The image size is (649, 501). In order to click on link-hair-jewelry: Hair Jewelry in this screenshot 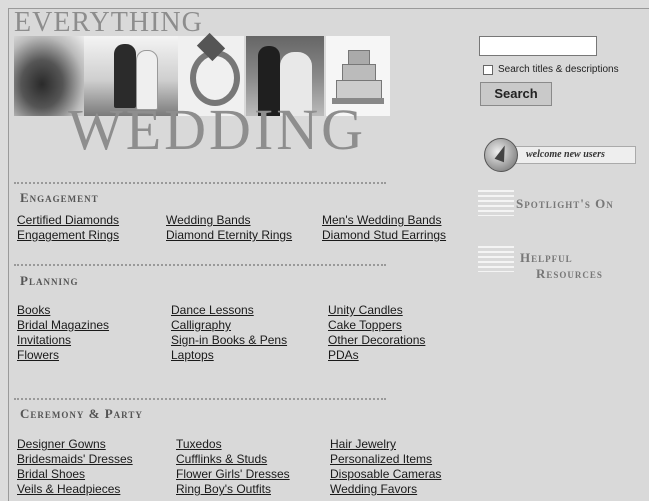, I will do `click(385, 444)`.